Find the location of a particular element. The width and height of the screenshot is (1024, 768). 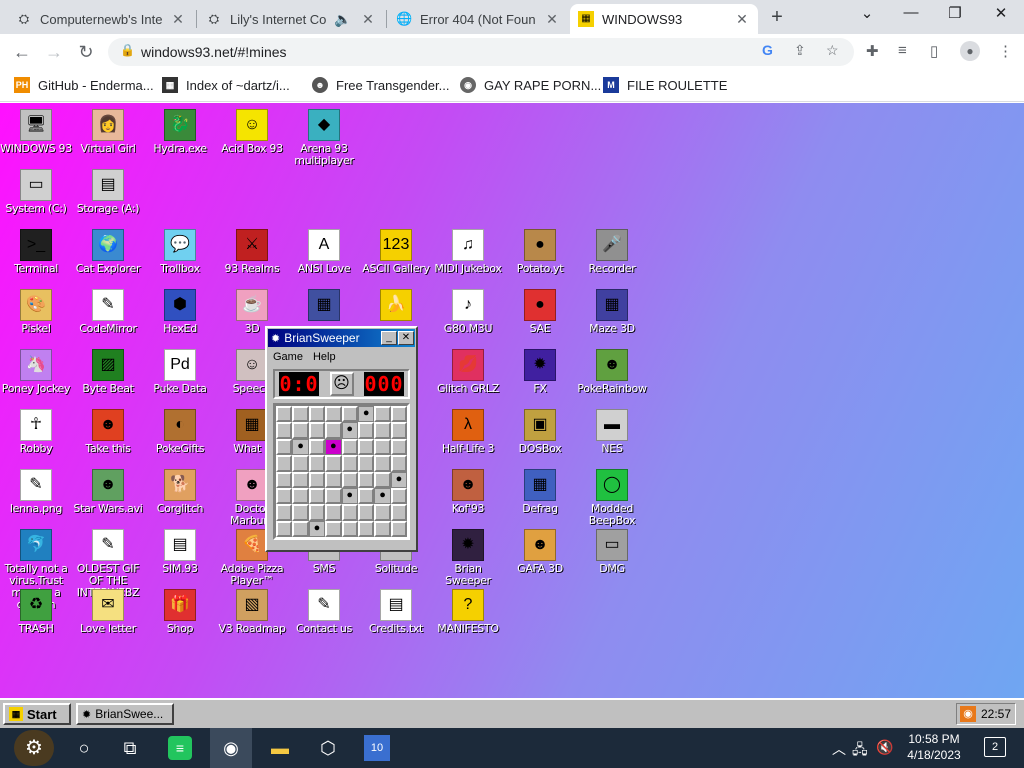

desktop-icon-glitch-grlz: 💋 Glitch GRLZ is located at coordinates (468, 372).